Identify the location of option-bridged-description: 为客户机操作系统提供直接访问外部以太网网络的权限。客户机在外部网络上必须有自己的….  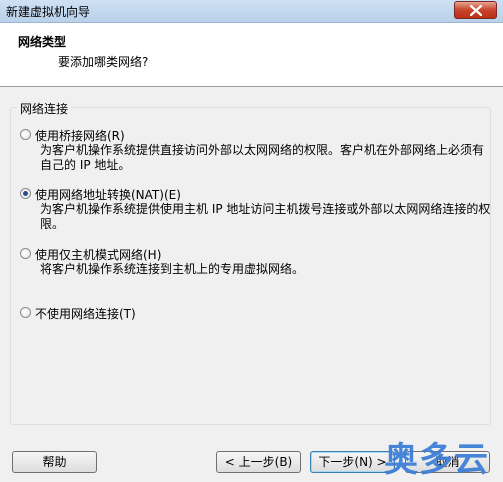
(262, 157).